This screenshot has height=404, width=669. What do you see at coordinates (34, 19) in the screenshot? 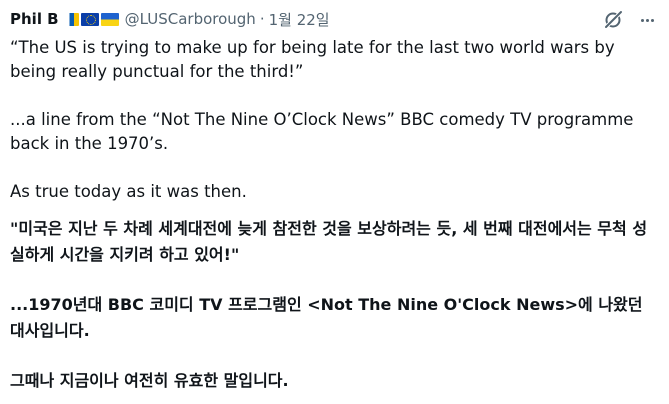
I see `display-name: Phil B` at bounding box center [34, 19].